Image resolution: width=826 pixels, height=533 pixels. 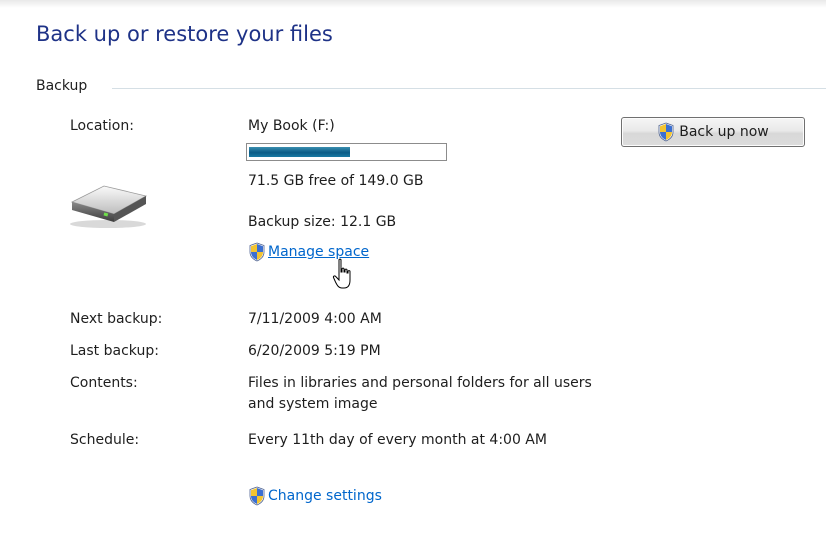 I want to click on change-settings-link: Change settings, so click(x=325, y=496).